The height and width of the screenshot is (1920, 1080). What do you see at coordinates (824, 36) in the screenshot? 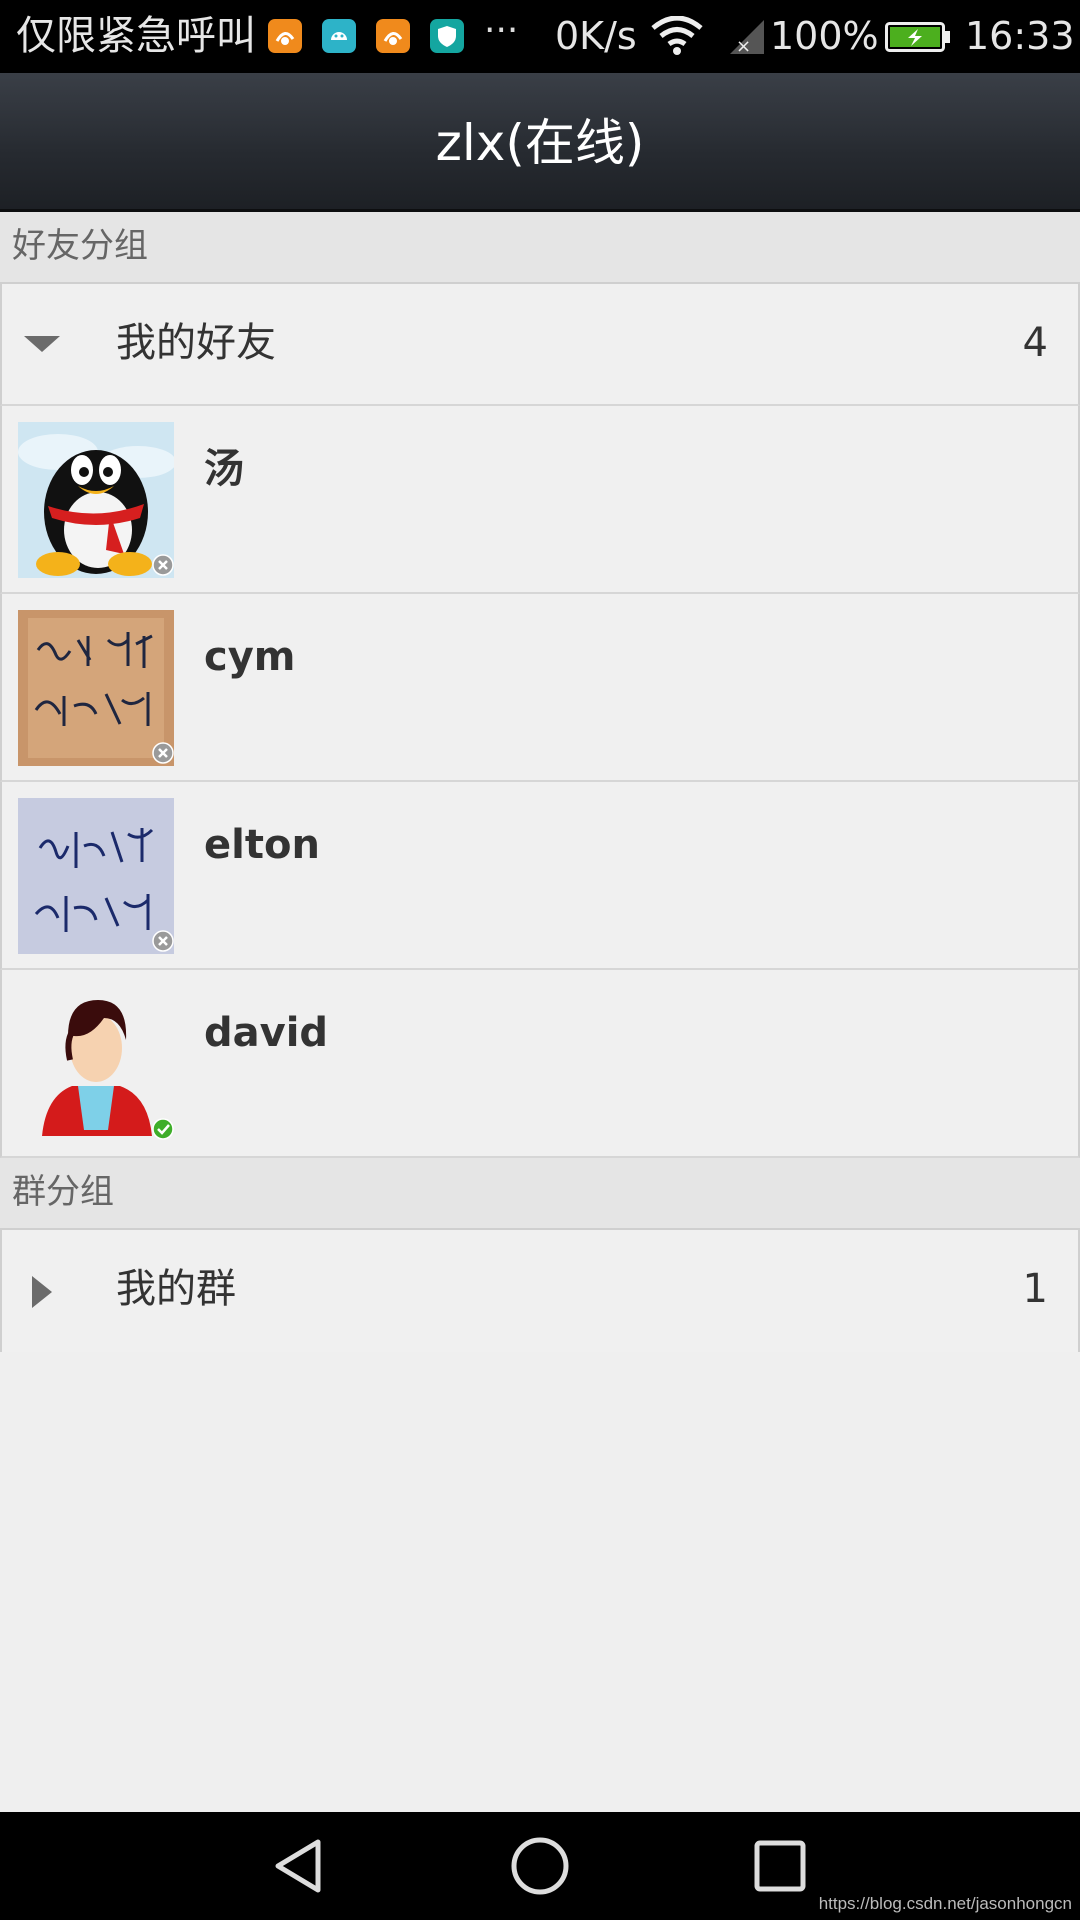
I see `battery-percent-text: 100%` at bounding box center [824, 36].